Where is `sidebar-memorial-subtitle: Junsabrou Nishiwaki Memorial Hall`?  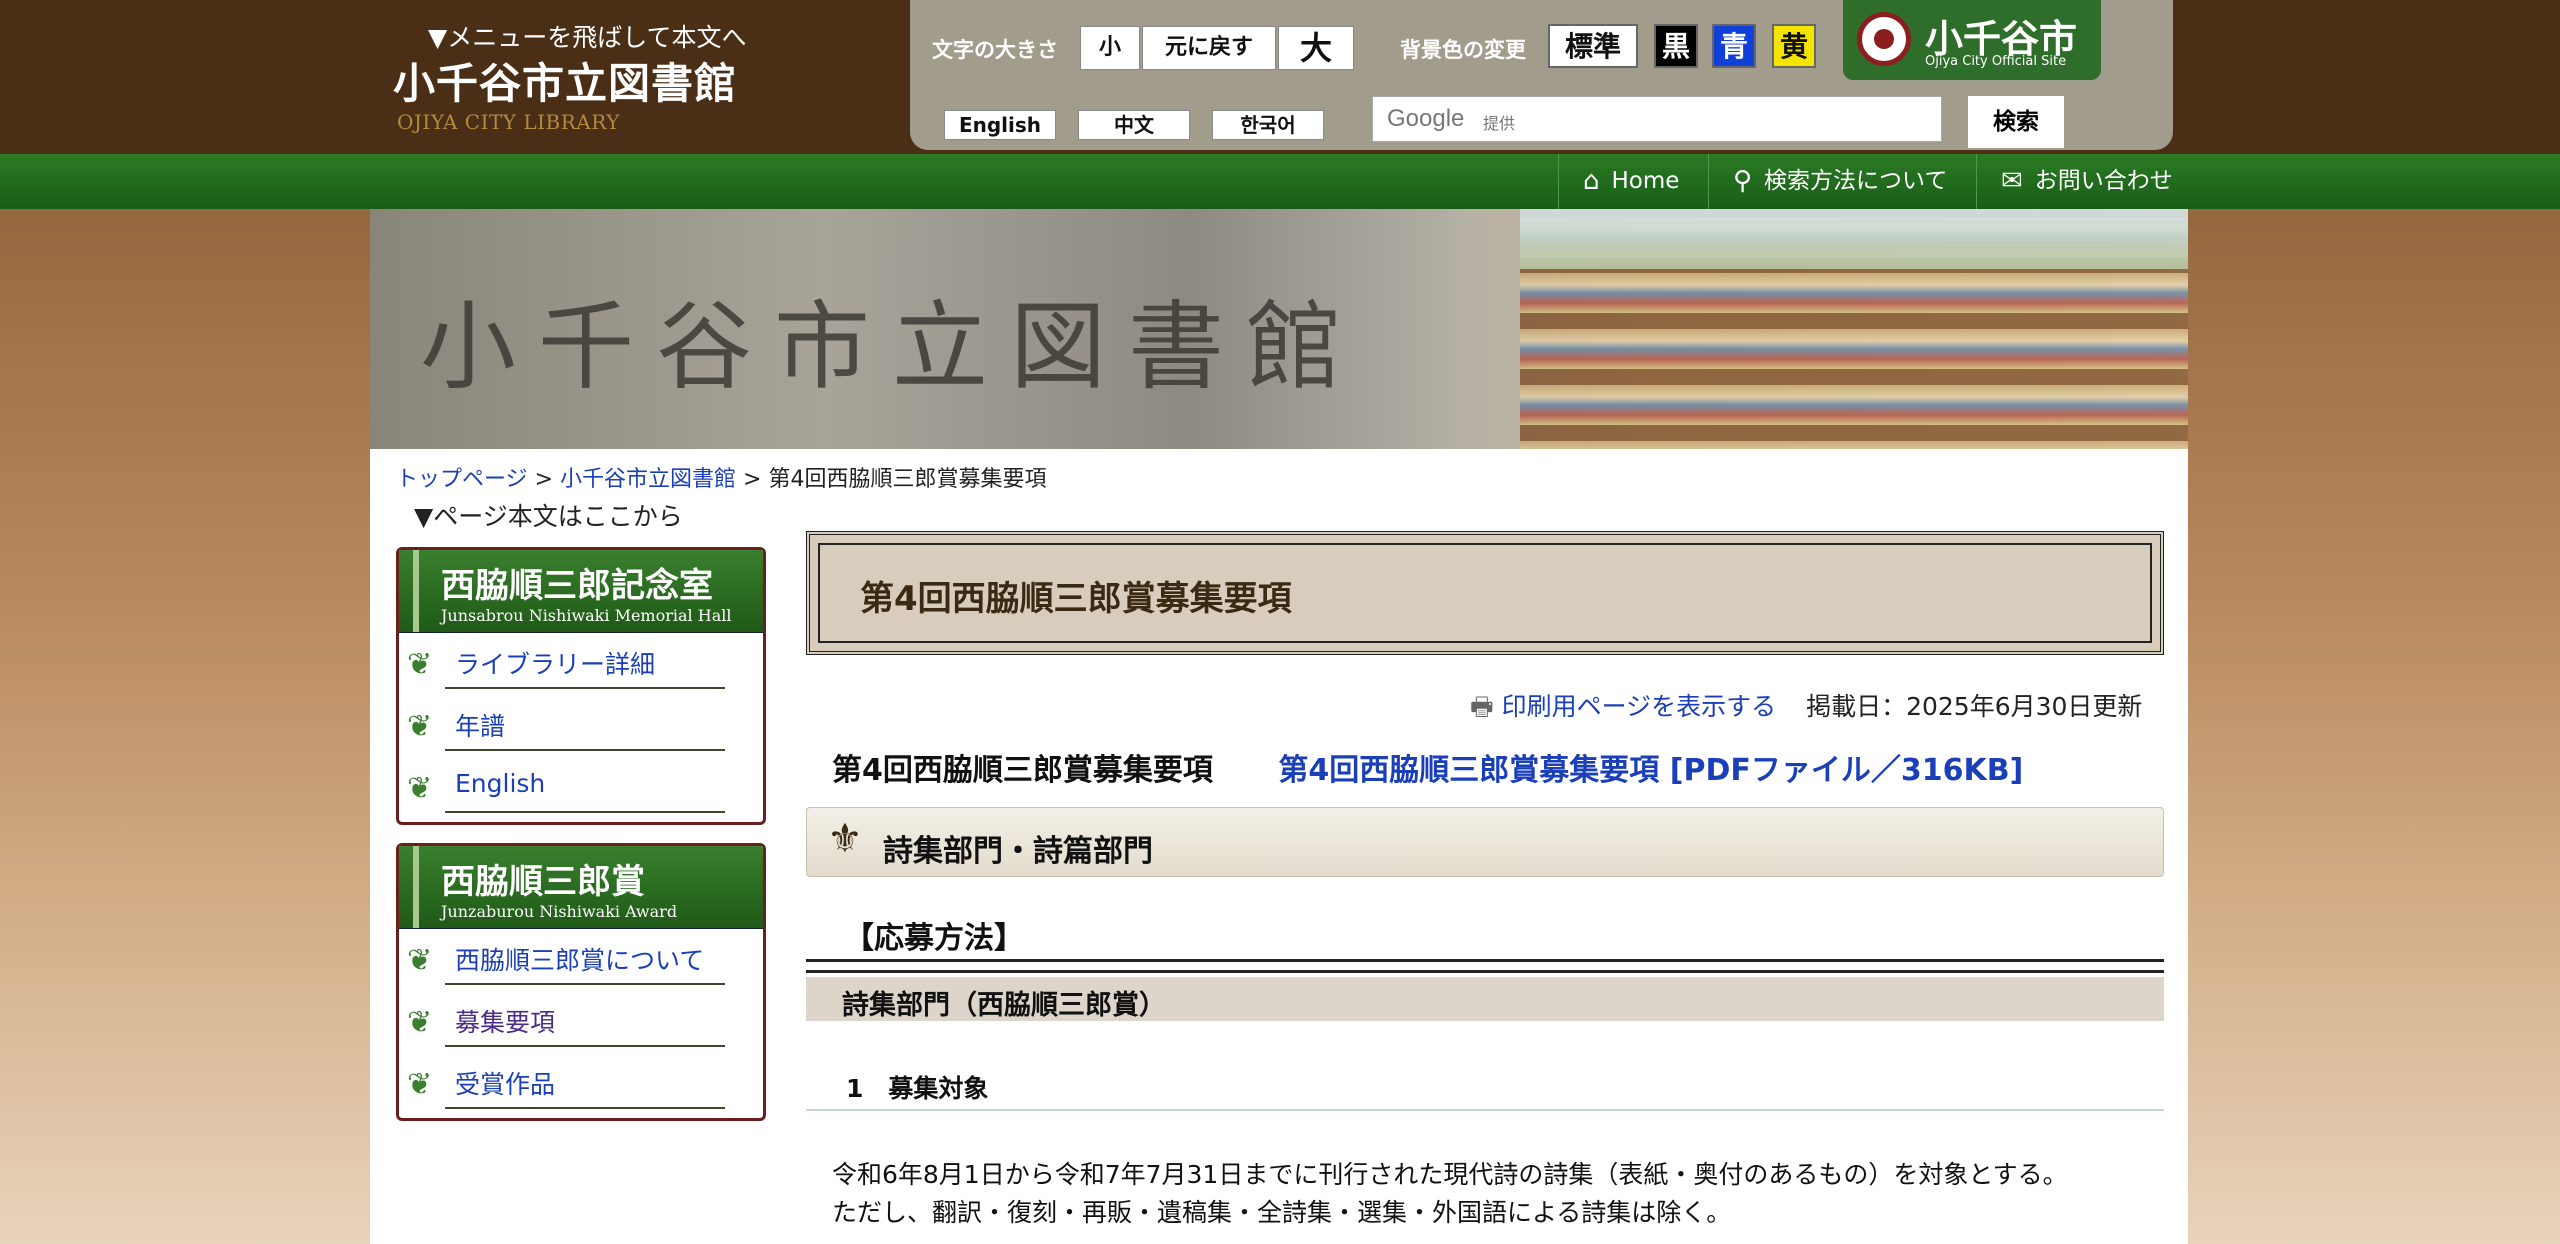 sidebar-memorial-subtitle: Junsabrou Nishiwaki Memorial Hall is located at coordinates (586, 615).